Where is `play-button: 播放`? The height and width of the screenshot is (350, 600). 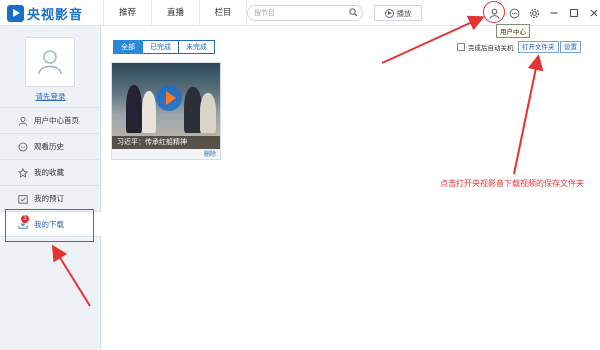
play-button: 播放 is located at coordinates (398, 13).